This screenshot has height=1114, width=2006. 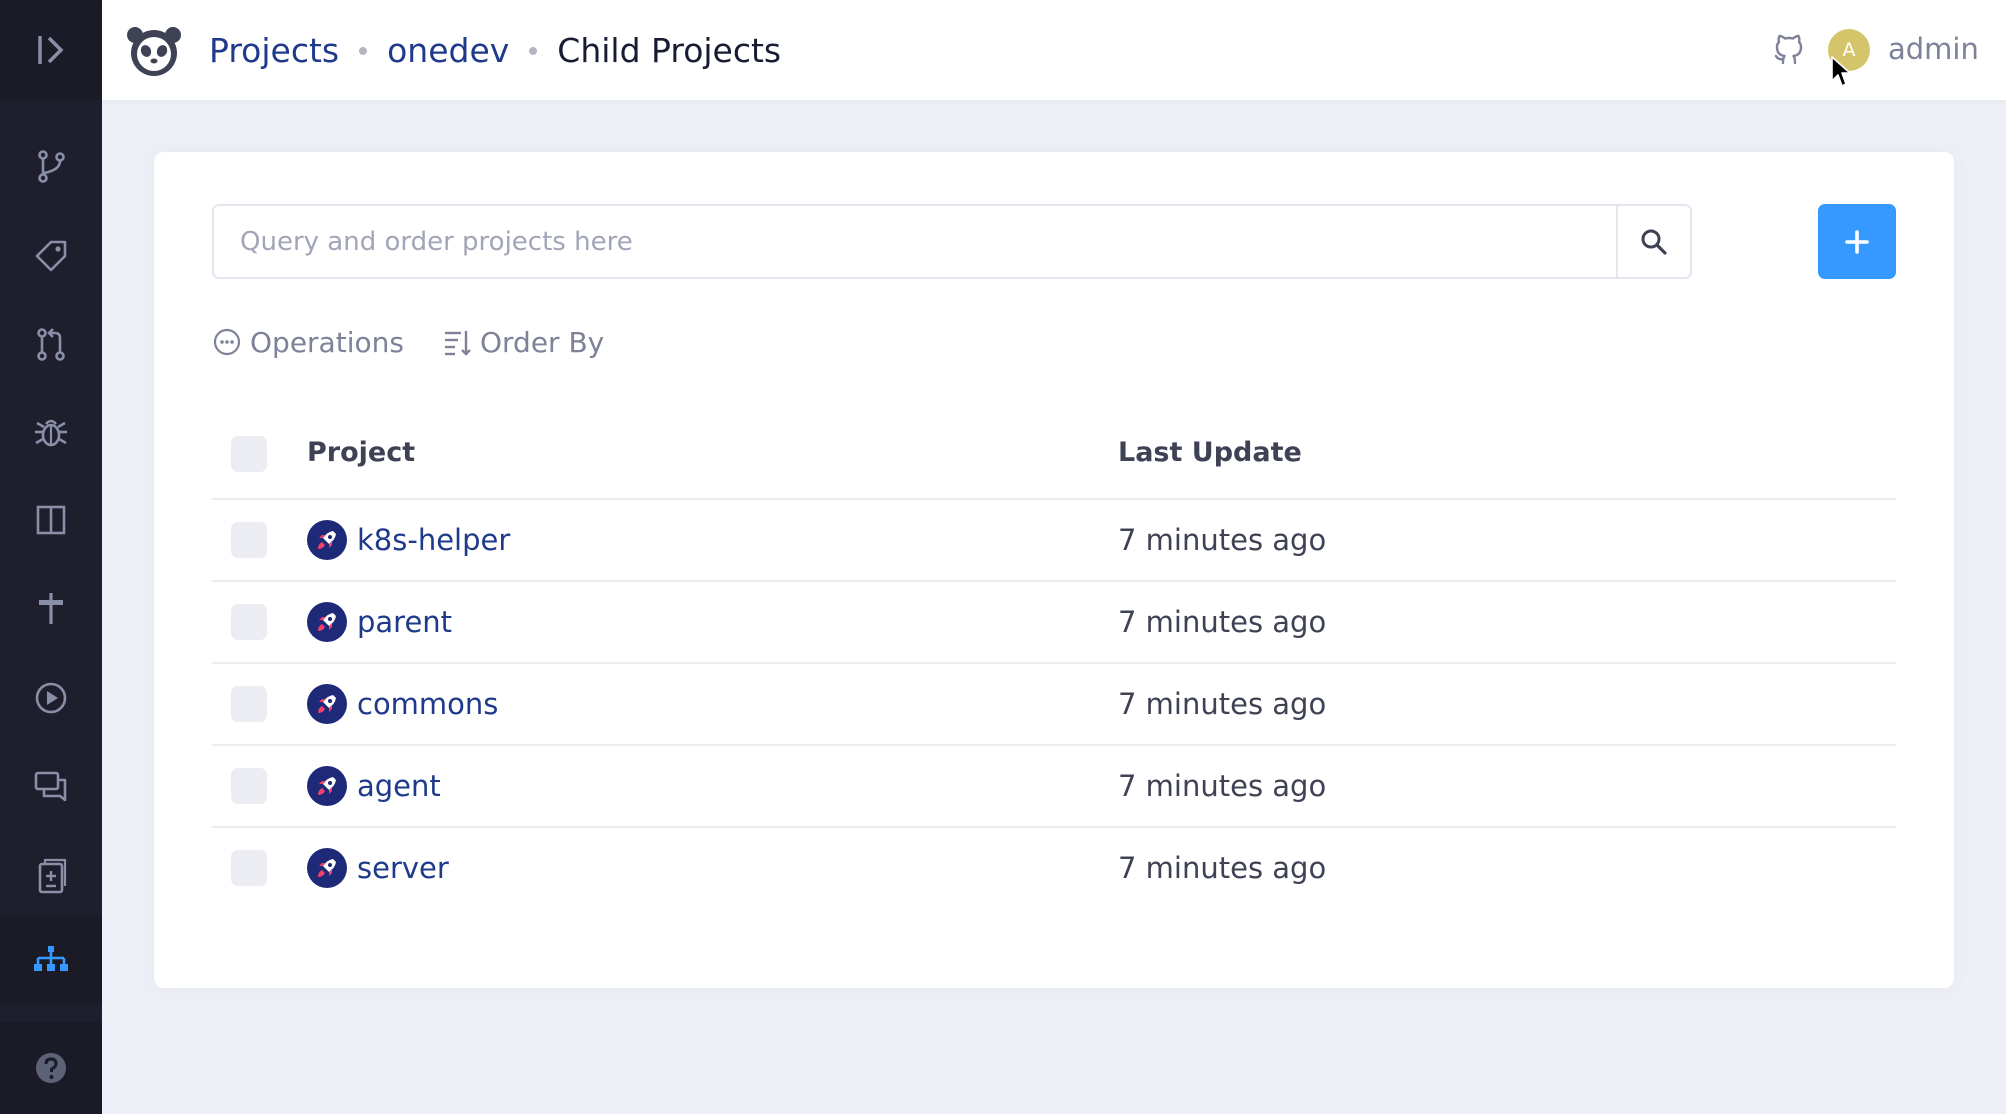 I want to click on breadcrumb-project-link: onedev, so click(x=448, y=50).